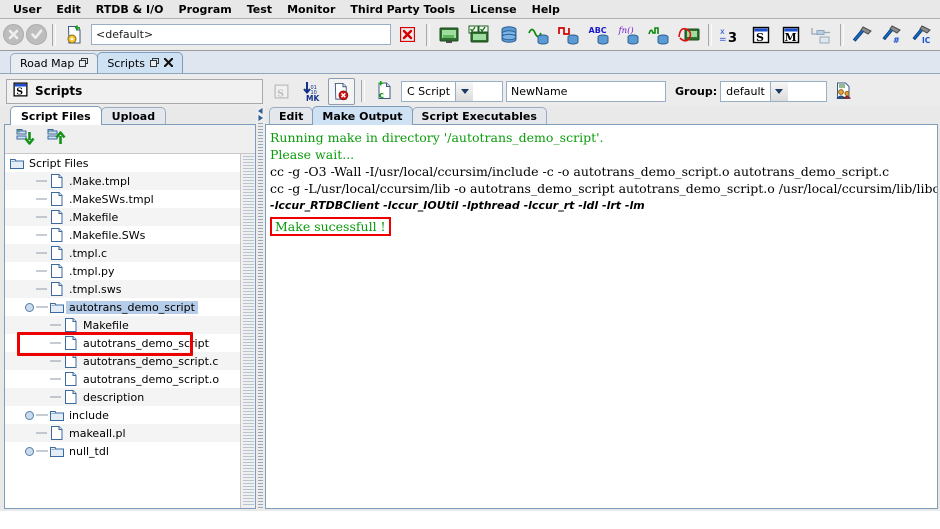  What do you see at coordinates (122, 361) in the screenshot?
I see `tree-item: autotrans_demo_script.c` at bounding box center [122, 361].